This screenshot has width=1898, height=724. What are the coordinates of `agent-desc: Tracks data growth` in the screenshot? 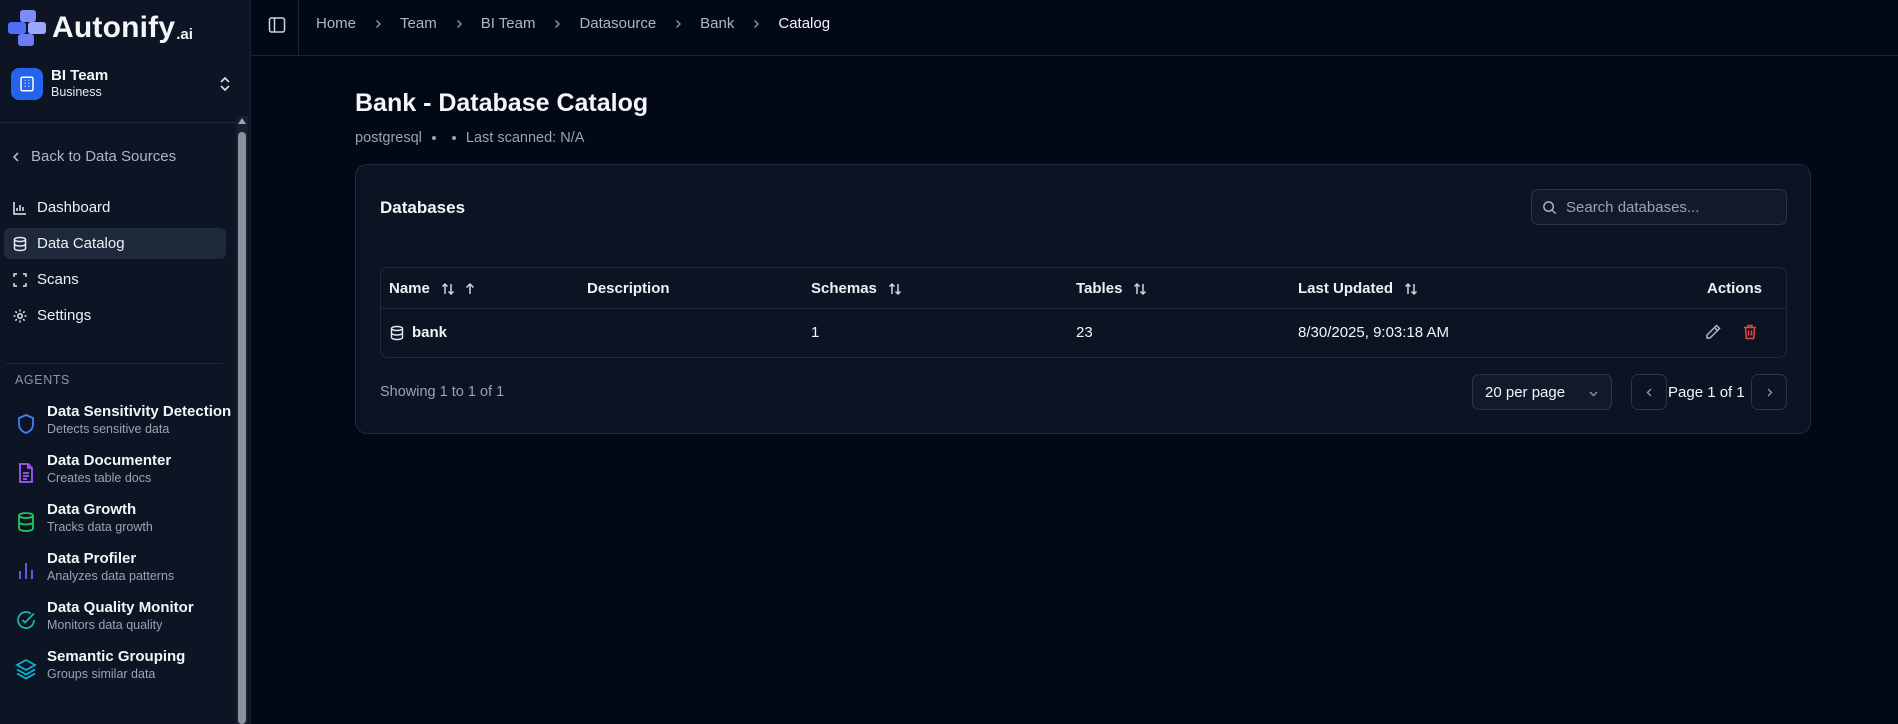 It's located at (100, 527).